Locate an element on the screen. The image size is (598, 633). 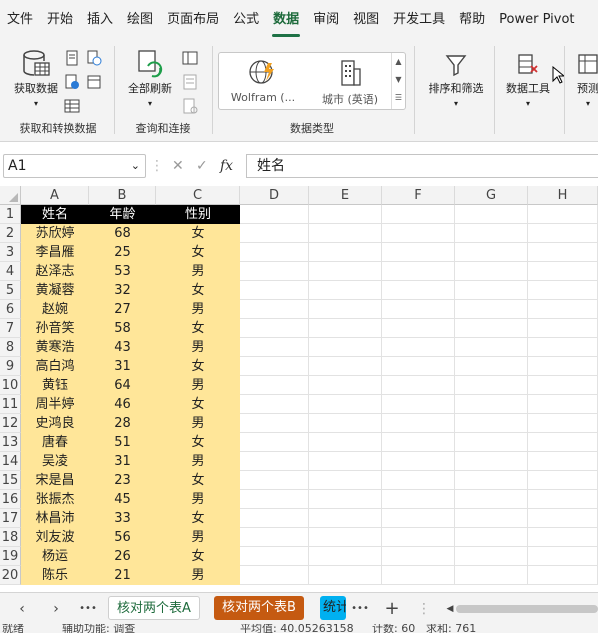
row-header-15: 15 is located at coordinates (10, 480).